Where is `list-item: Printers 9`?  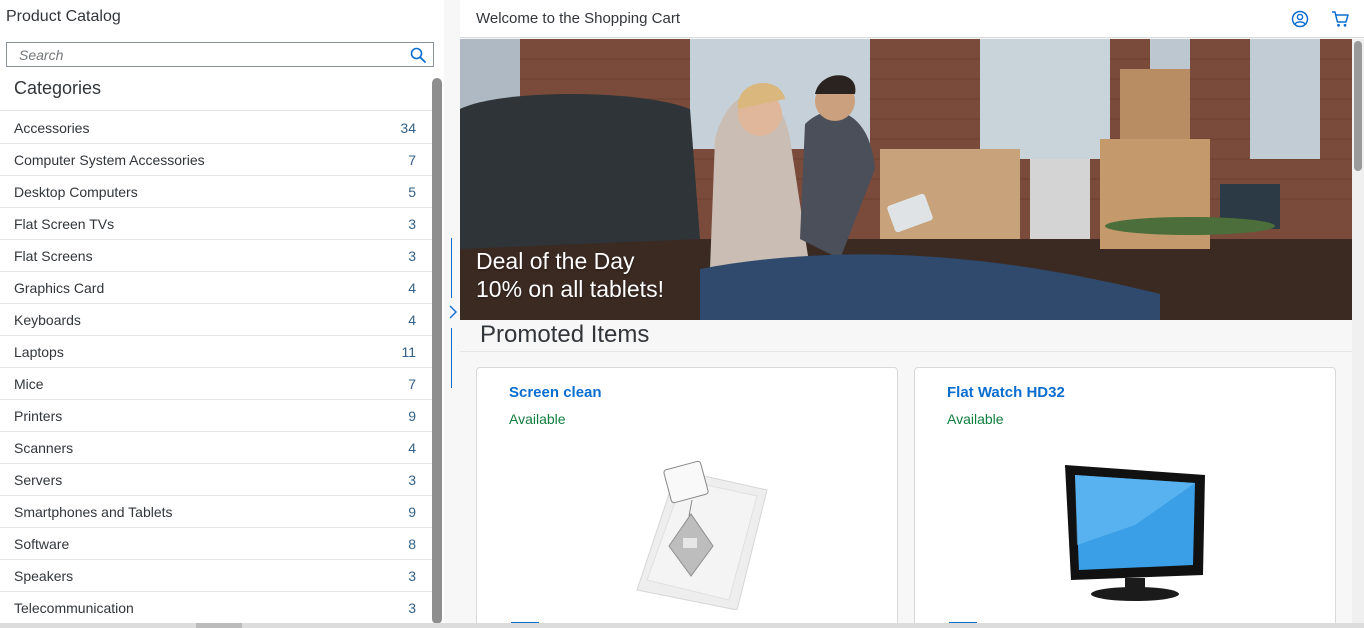 list-item: Printers 9 is located at coordinates (216, 416).